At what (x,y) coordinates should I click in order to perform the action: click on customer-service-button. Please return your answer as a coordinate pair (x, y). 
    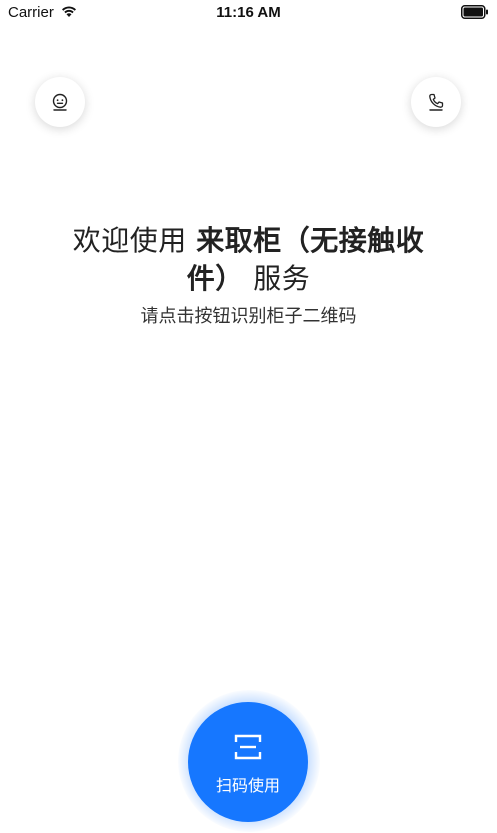
    Looking at the image, I should click on (60, 102).